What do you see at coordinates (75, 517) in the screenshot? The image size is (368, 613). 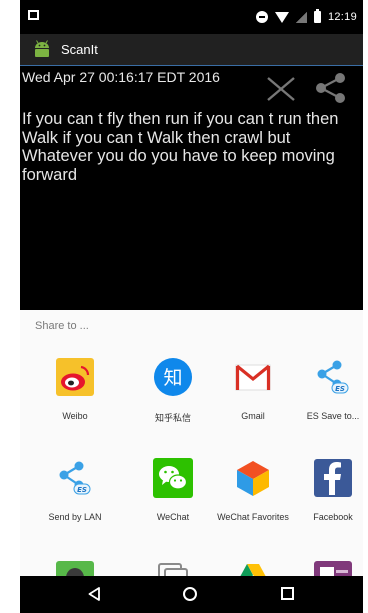 I see `share-app-label: Send by LAN` at bounding box center [75, 517].